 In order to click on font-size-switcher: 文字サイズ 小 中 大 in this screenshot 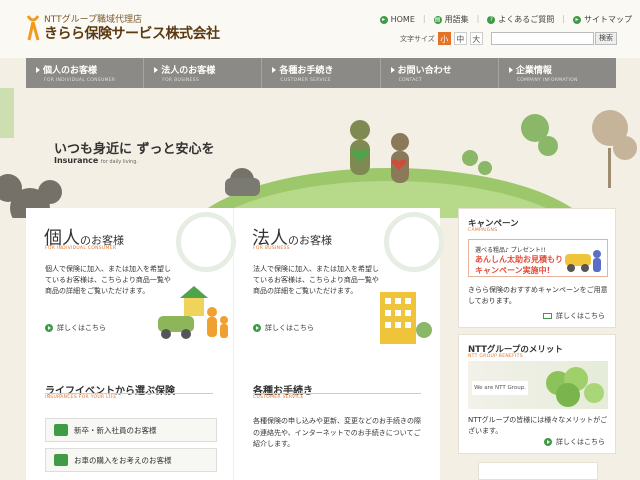, I will do `click(441, 38)`.